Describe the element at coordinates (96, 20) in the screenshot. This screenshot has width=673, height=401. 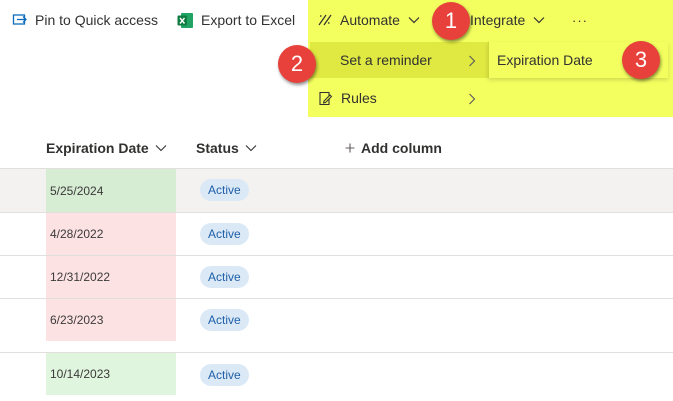
I see `pin-label: Pin to Quick access` at that location.